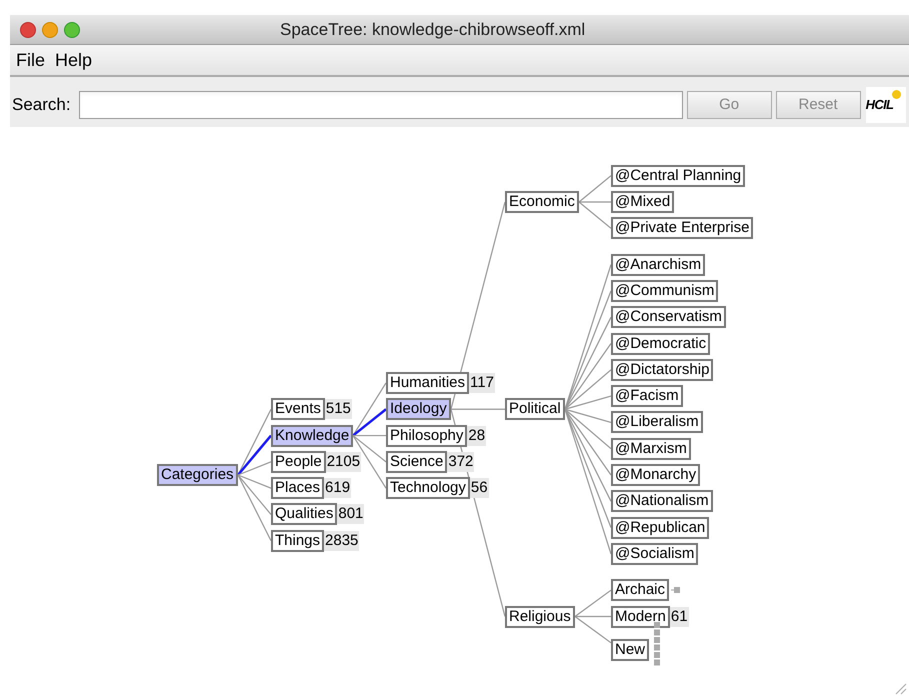 Image resolution: width=909 pixels, height=697 pixels. What do you see at coordinates (298, 461) in the screenshot?
I see `tree-node: People` at bounding box center [298, 461].